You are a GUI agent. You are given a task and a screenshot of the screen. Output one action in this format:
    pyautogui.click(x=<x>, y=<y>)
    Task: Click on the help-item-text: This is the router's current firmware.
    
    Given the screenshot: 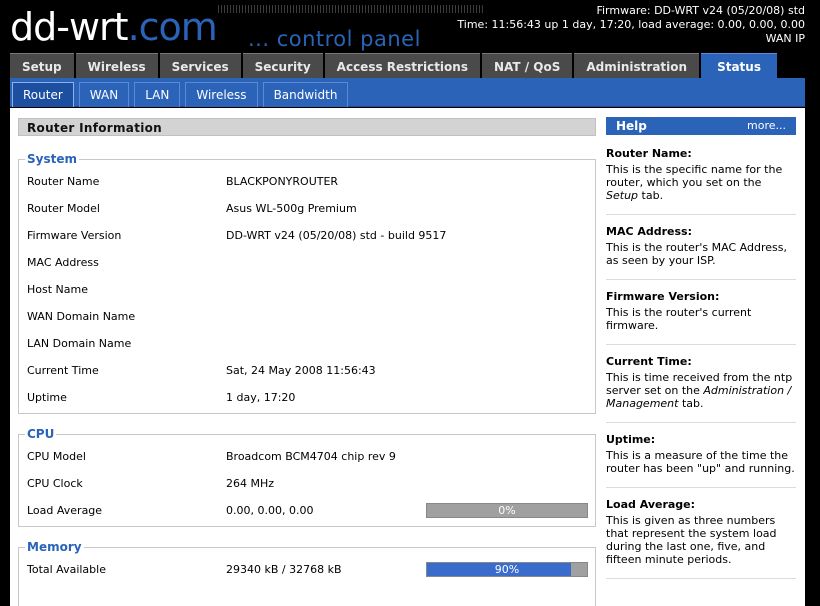 What is the action you would take?
    pyautogui.click(x=679, y=319)
    